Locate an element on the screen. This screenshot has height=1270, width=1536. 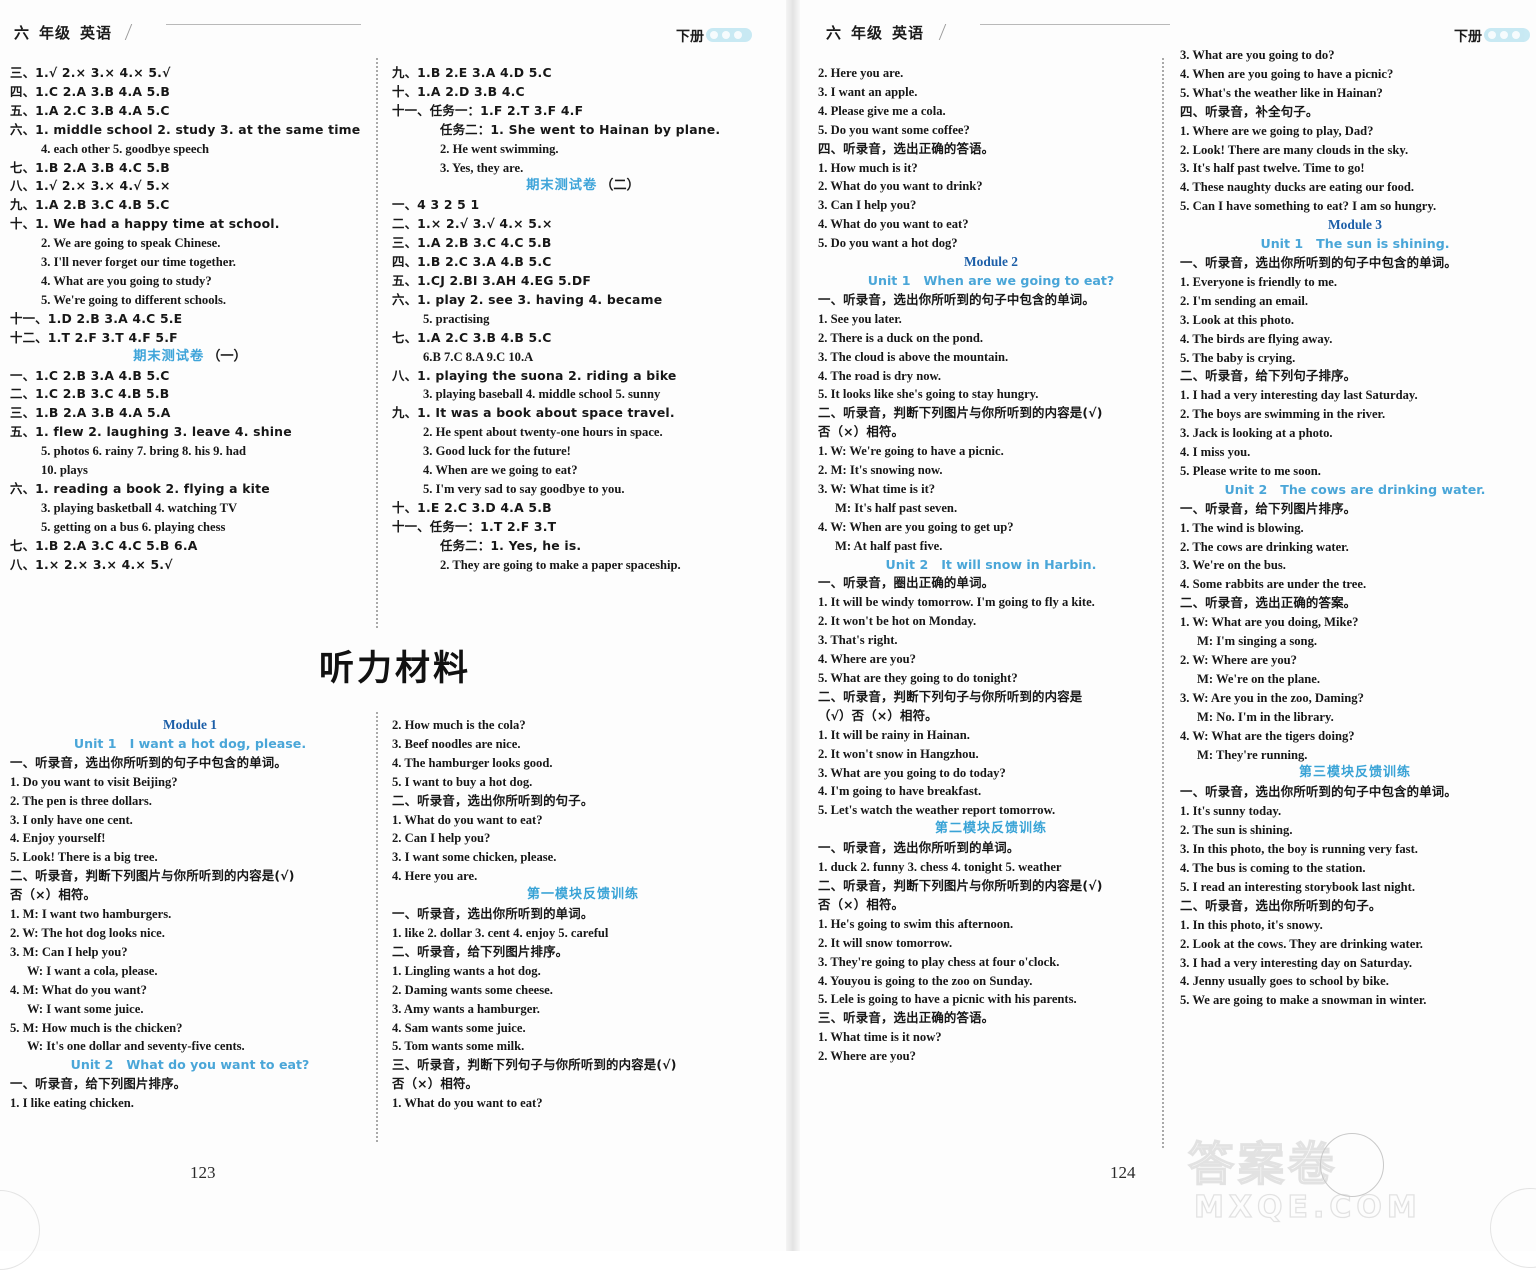
answer-line: W: I want some juice. is located at coordinates (85, 1008).